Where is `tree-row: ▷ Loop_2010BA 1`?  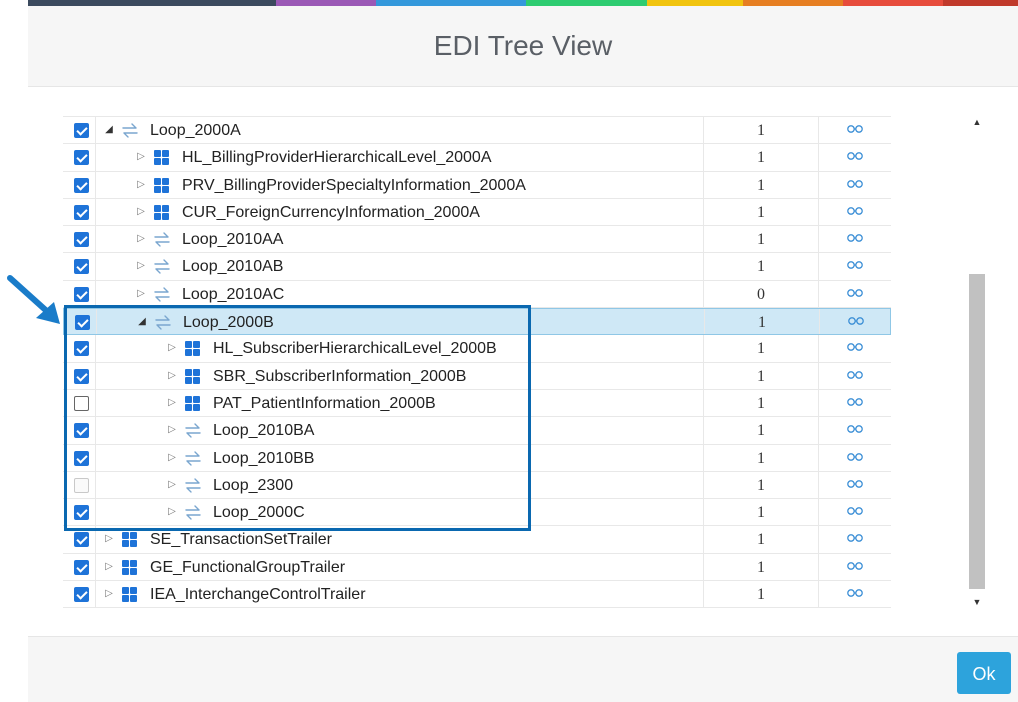 tree-row: ▷ Loop_2010BA 1 is located at coordinates (477, 431).